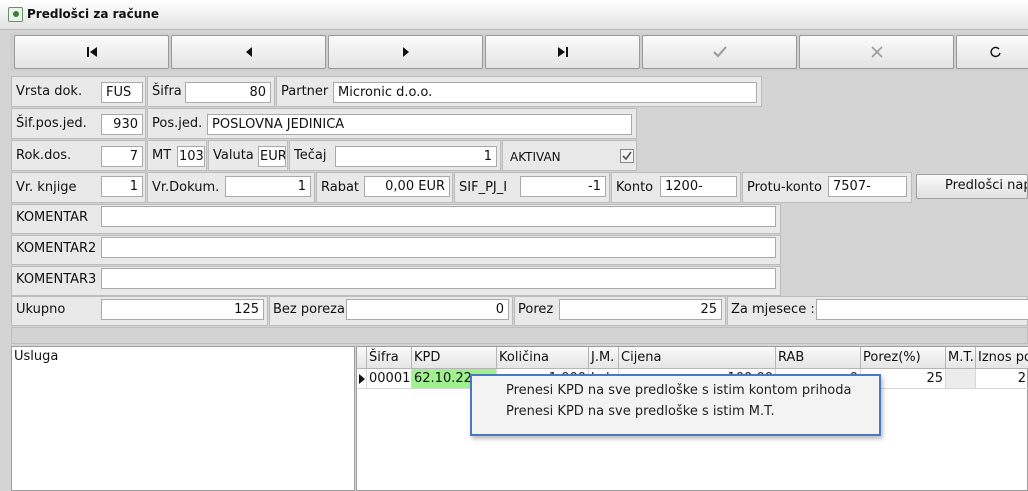 This screenshot has width=1028, height=491. Describe the element at coordinates (389, 379) in the screenshot. I see `cell-sifra: 00001` at that location.